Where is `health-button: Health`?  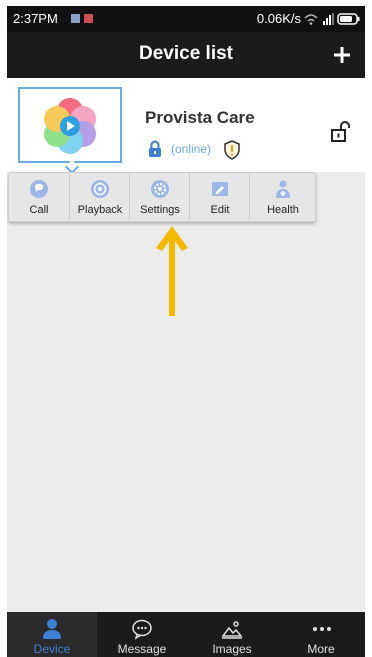 health-button: Health is located at coordinates (282, 197).